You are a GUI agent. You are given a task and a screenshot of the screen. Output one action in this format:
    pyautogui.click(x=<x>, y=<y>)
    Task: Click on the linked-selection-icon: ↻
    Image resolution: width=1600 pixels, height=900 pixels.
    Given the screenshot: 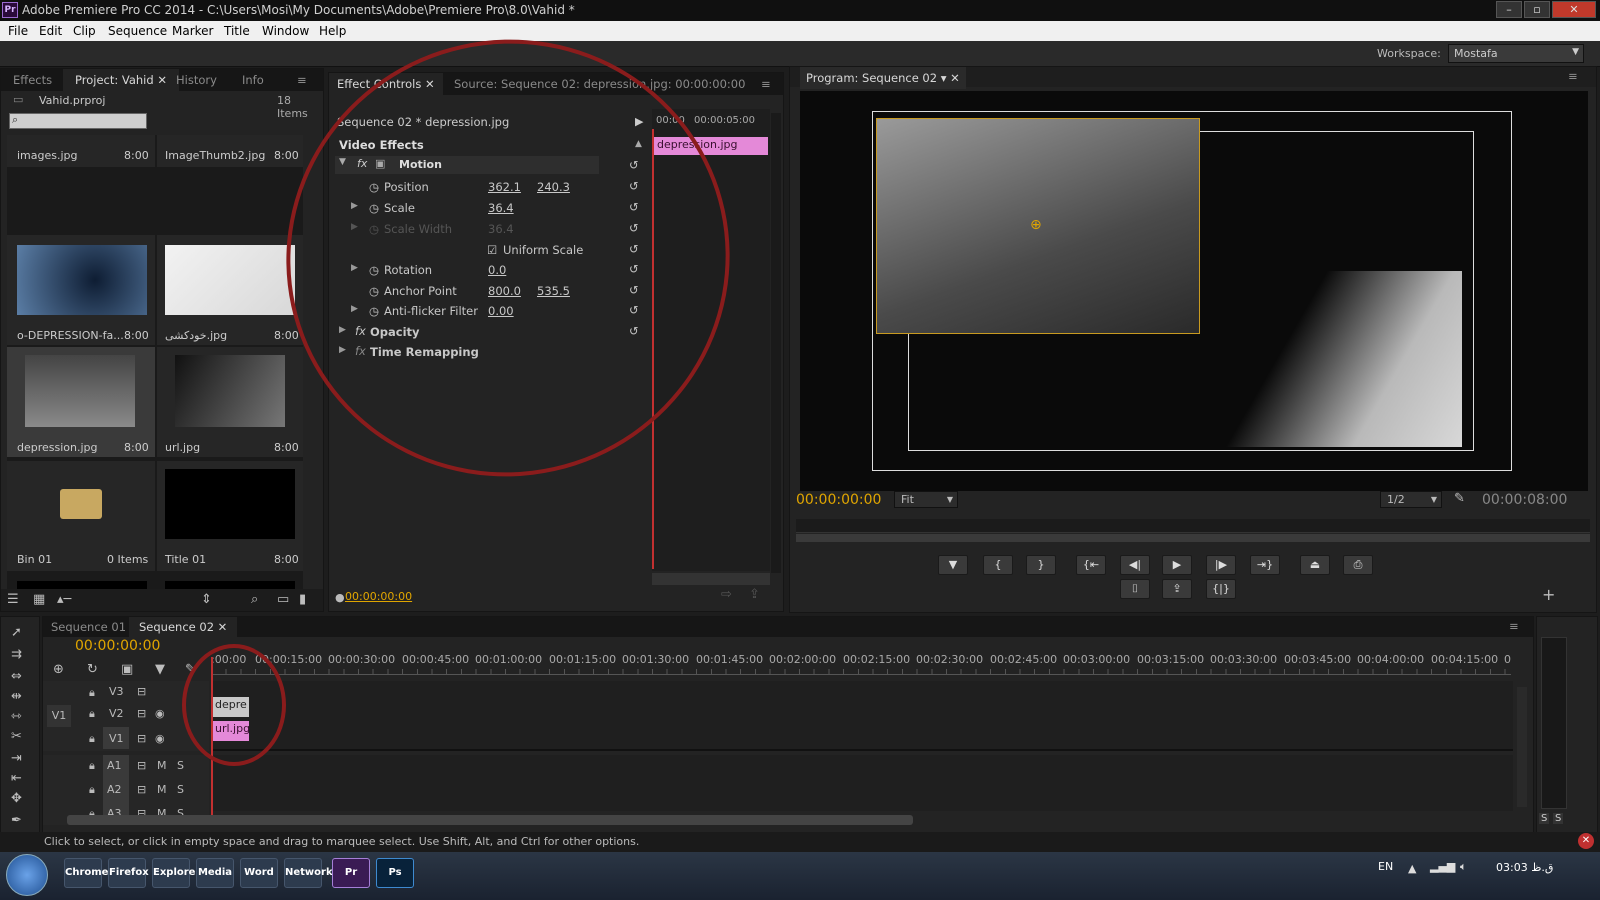 What is the action you would take?
    pyautogui.click(x=92, y=669)
    